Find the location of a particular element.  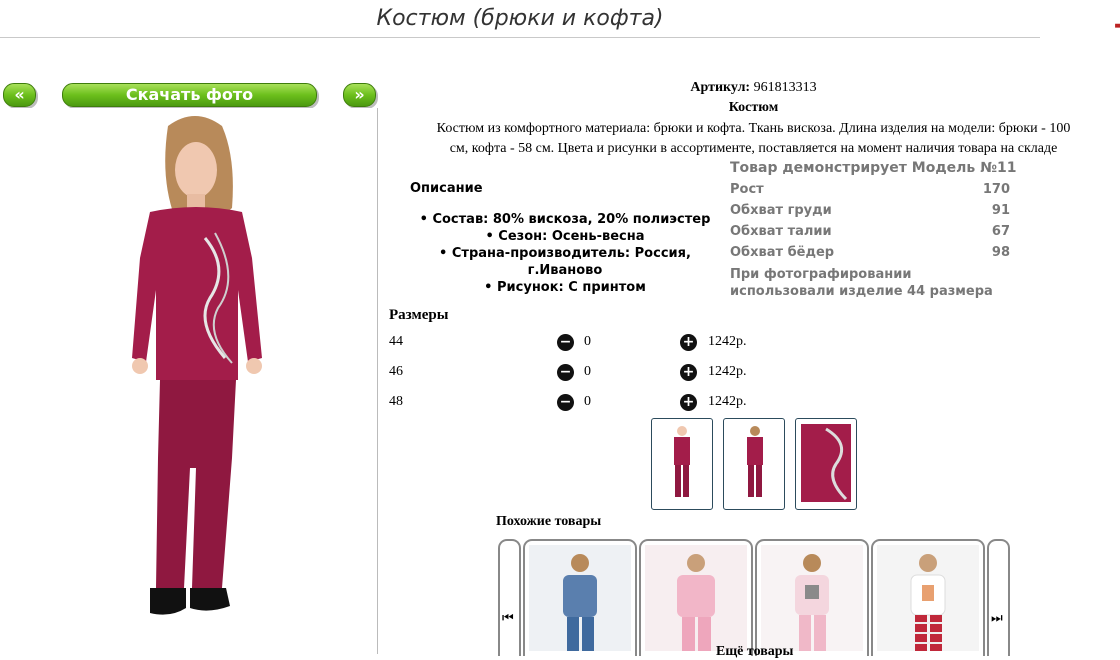

property-text: Рисунок: С принтом is located at coordinates (571, 287).